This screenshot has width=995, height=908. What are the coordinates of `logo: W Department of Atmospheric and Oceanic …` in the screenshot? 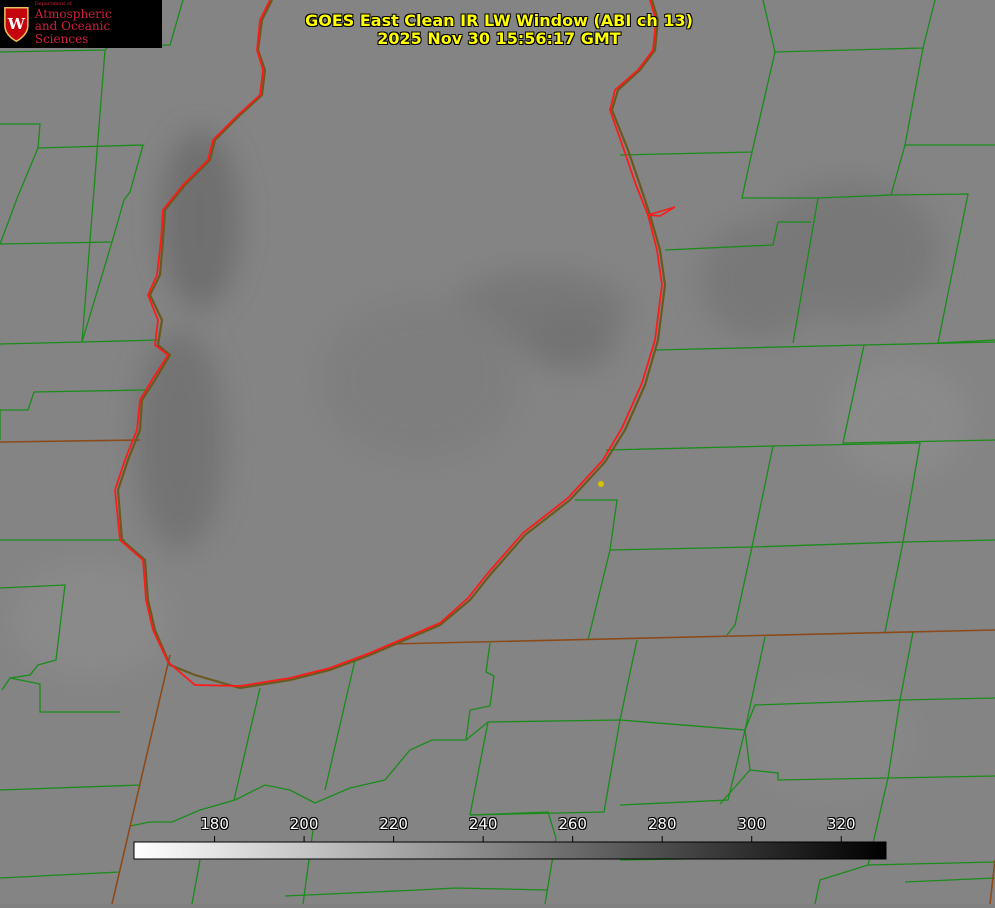 It's located at (81, 24).